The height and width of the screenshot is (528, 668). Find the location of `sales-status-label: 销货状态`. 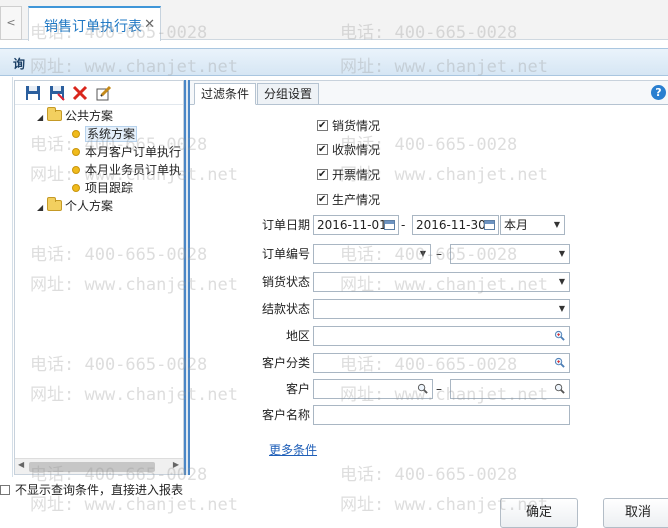

sales-status-label: 销货状态 is located at coordinates (285, 282).